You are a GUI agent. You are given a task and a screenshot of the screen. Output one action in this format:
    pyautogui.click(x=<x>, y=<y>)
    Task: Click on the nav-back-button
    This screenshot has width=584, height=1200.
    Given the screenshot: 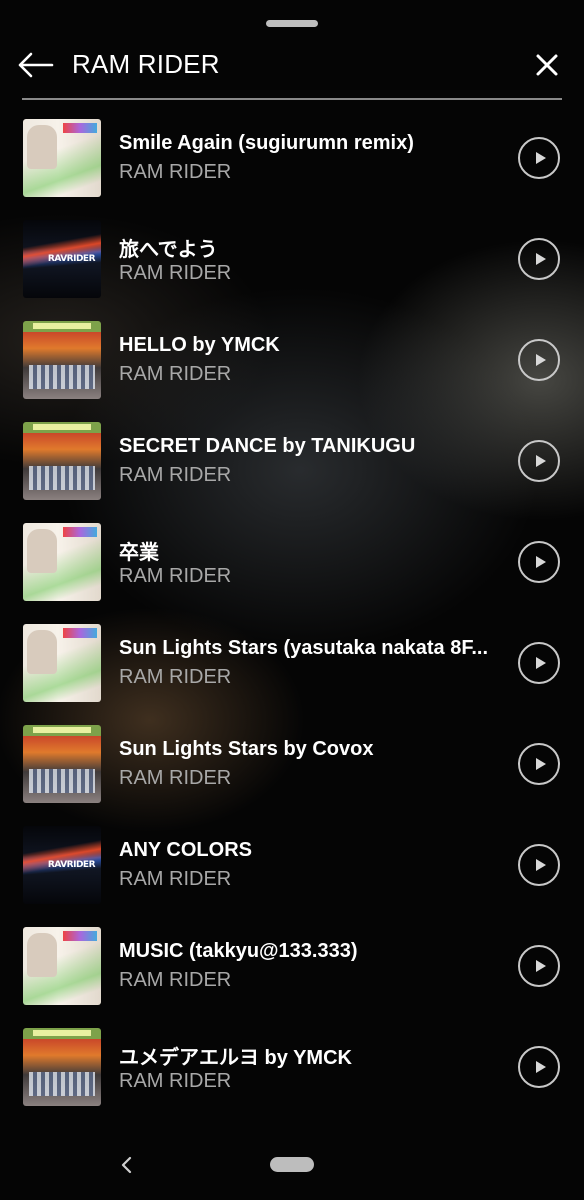 What is the action you would take?
    pyautogui.click(x=127, y=1165)
    